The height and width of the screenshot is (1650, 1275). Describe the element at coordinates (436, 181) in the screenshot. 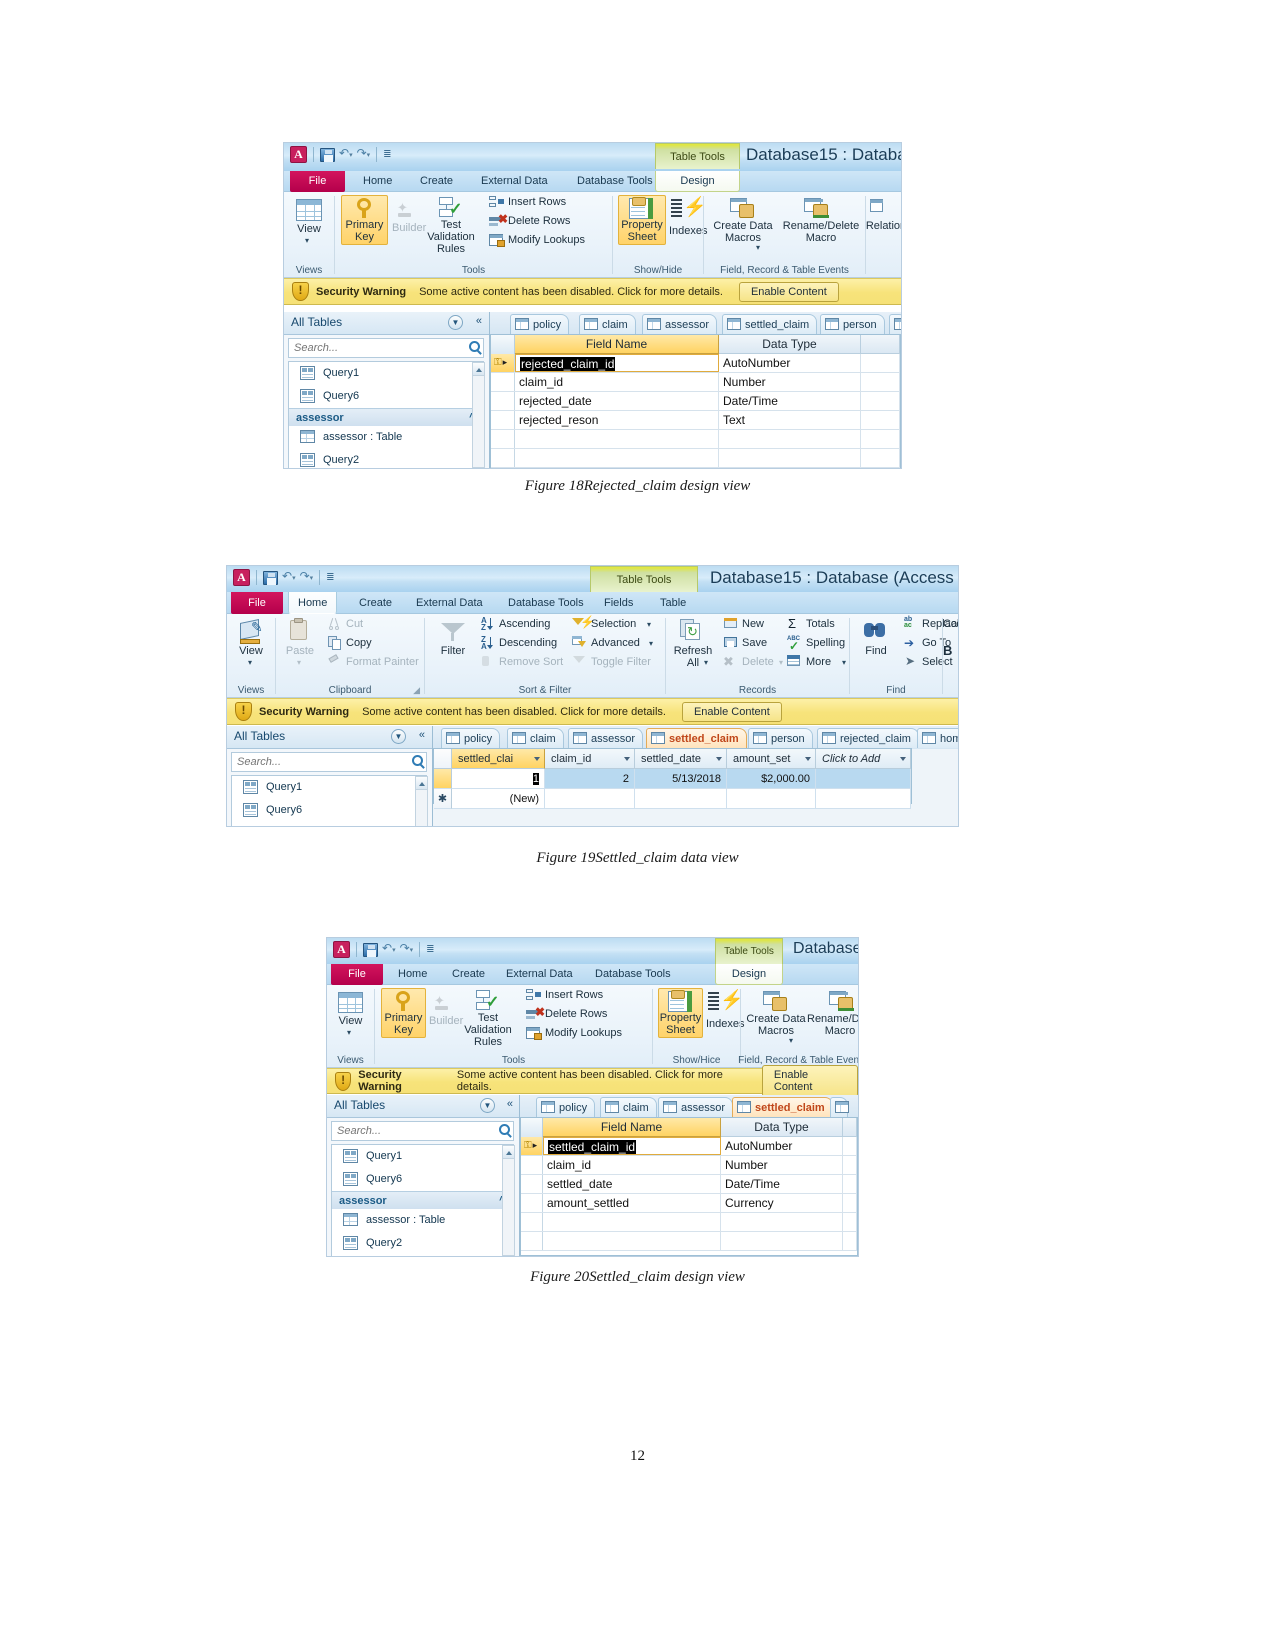

I see `f18-tab-create: Create` at that location.